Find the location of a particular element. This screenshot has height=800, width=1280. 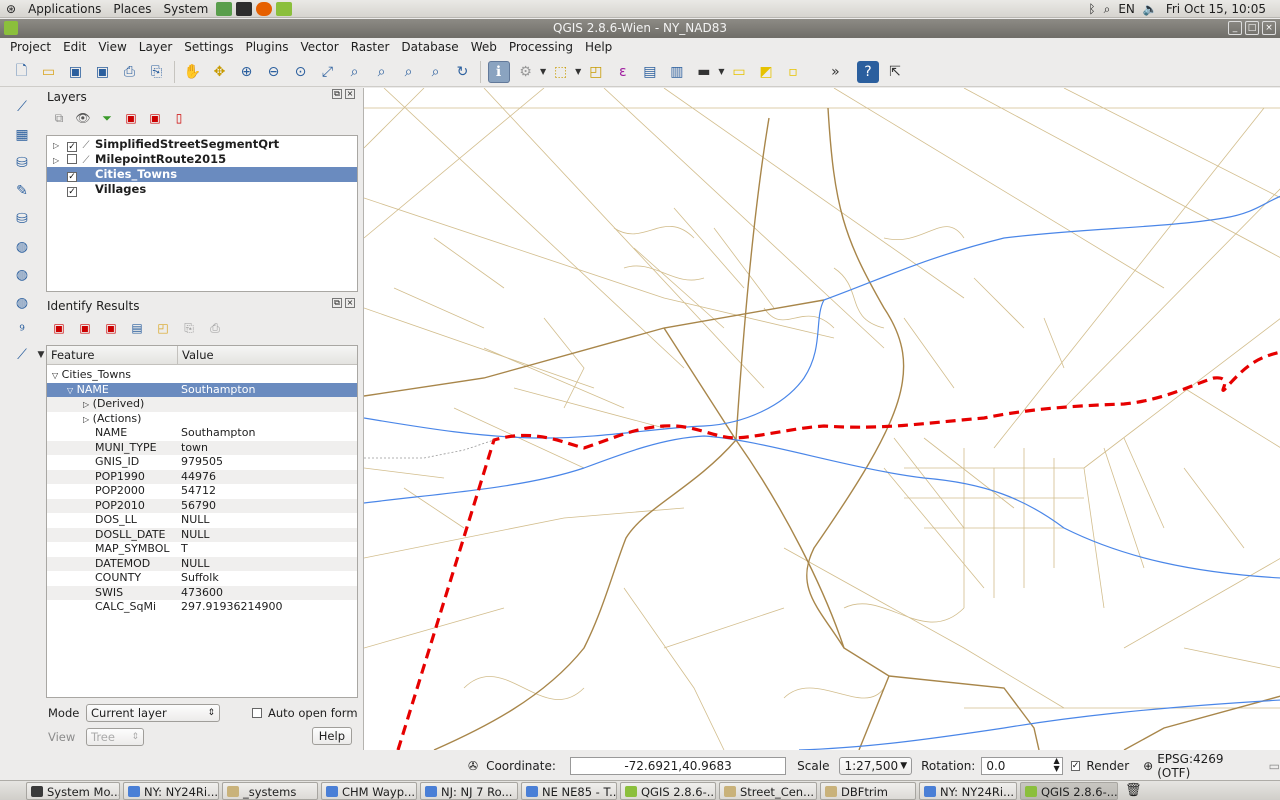

qgis-launcher-icon is located at coordinates (284, 8).